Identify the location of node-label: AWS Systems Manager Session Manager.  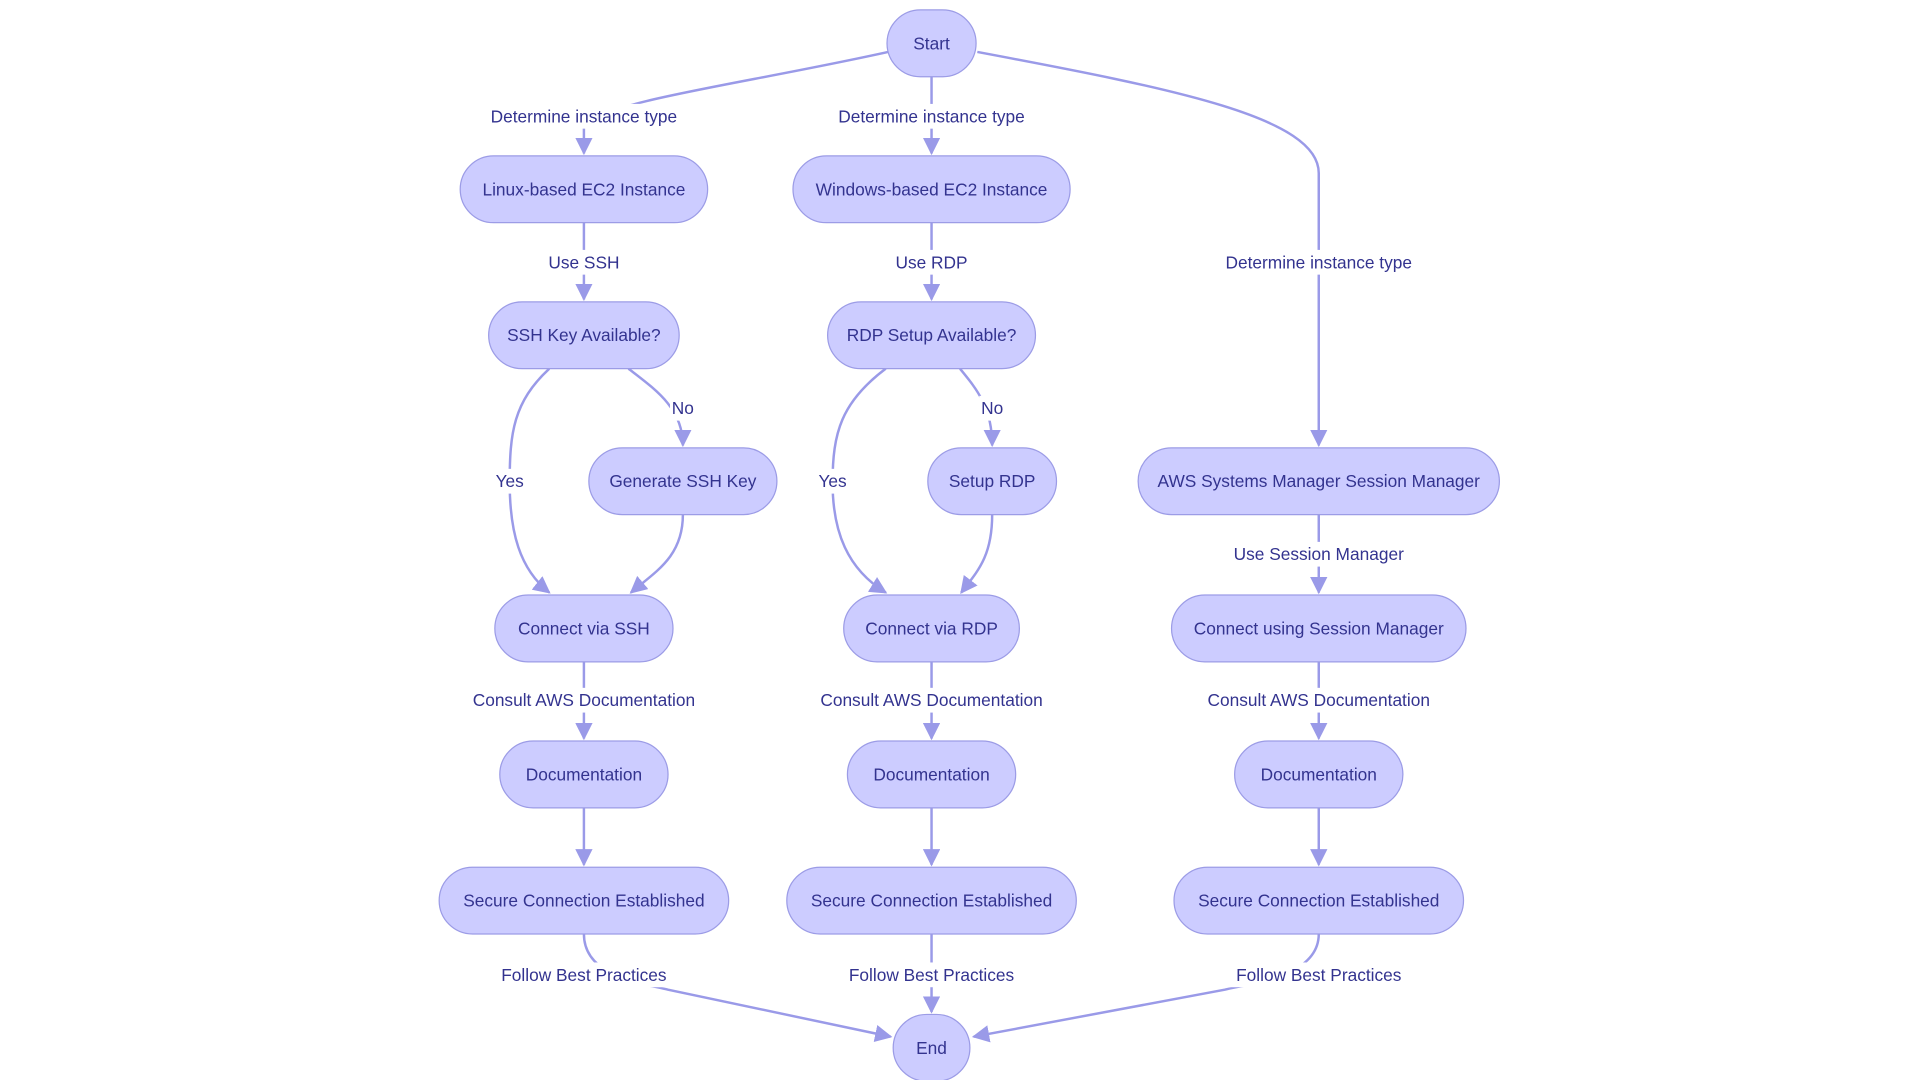
(1319, 481).